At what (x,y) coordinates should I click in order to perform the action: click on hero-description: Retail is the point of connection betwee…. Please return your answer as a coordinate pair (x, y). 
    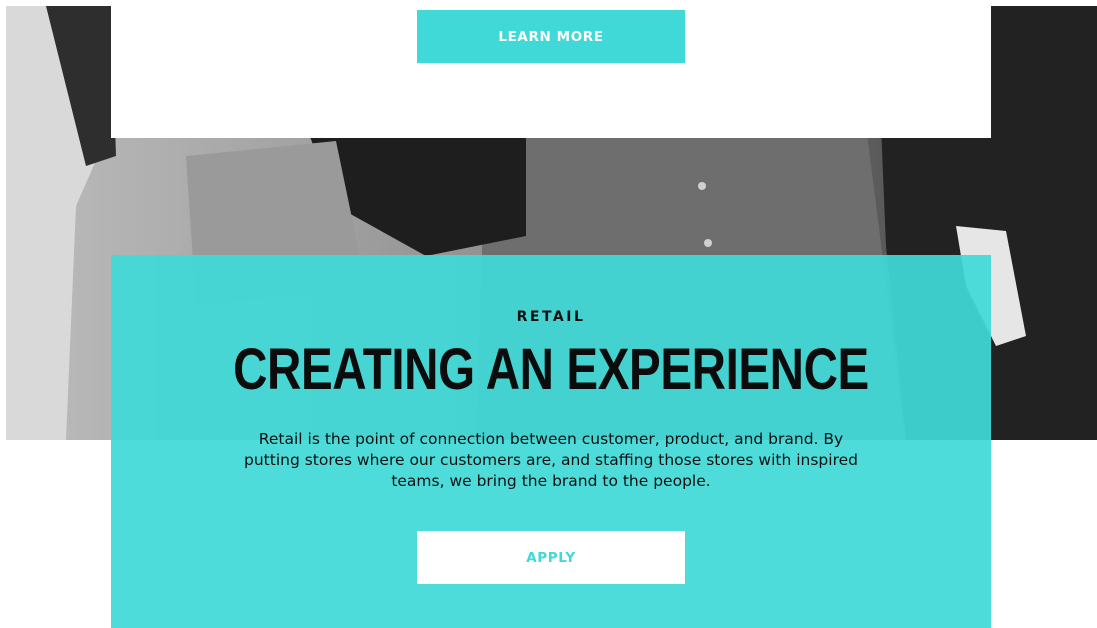
    Looking at the image, I should click on (551, 460).